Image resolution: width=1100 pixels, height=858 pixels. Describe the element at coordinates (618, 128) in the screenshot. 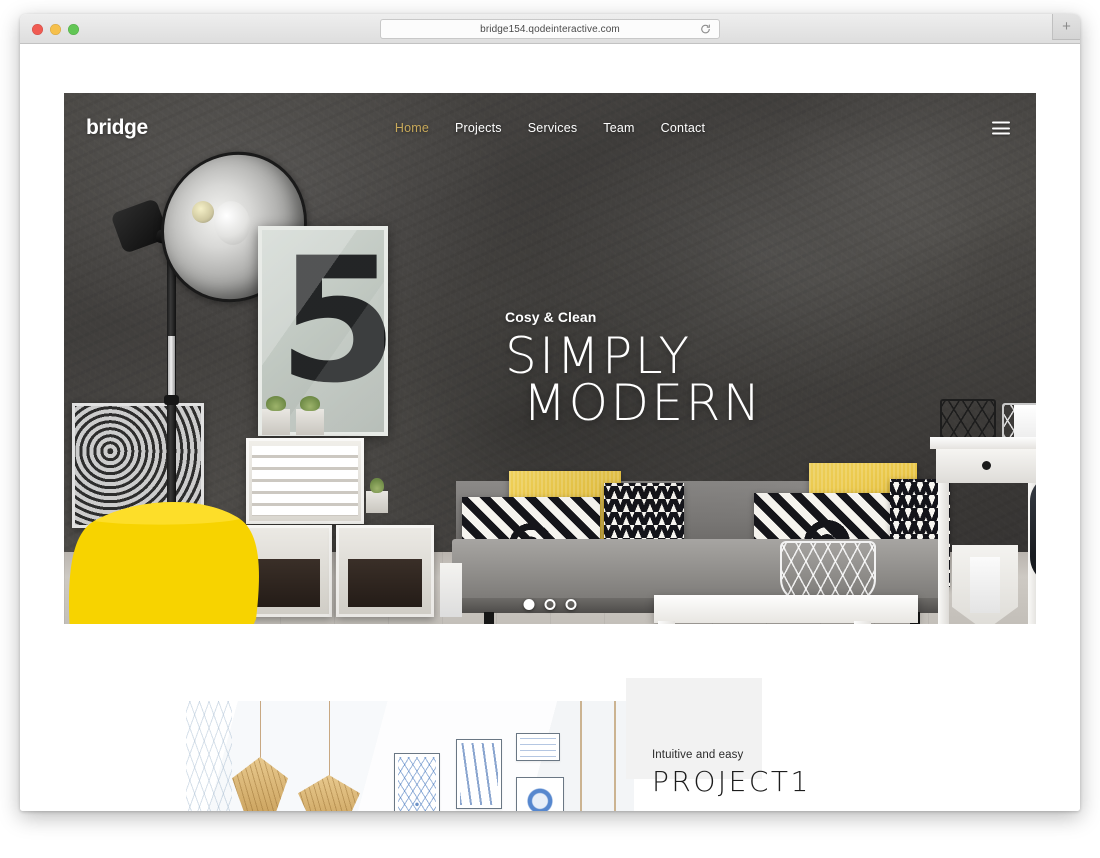

I see `nav-item-team: Team` at that location.